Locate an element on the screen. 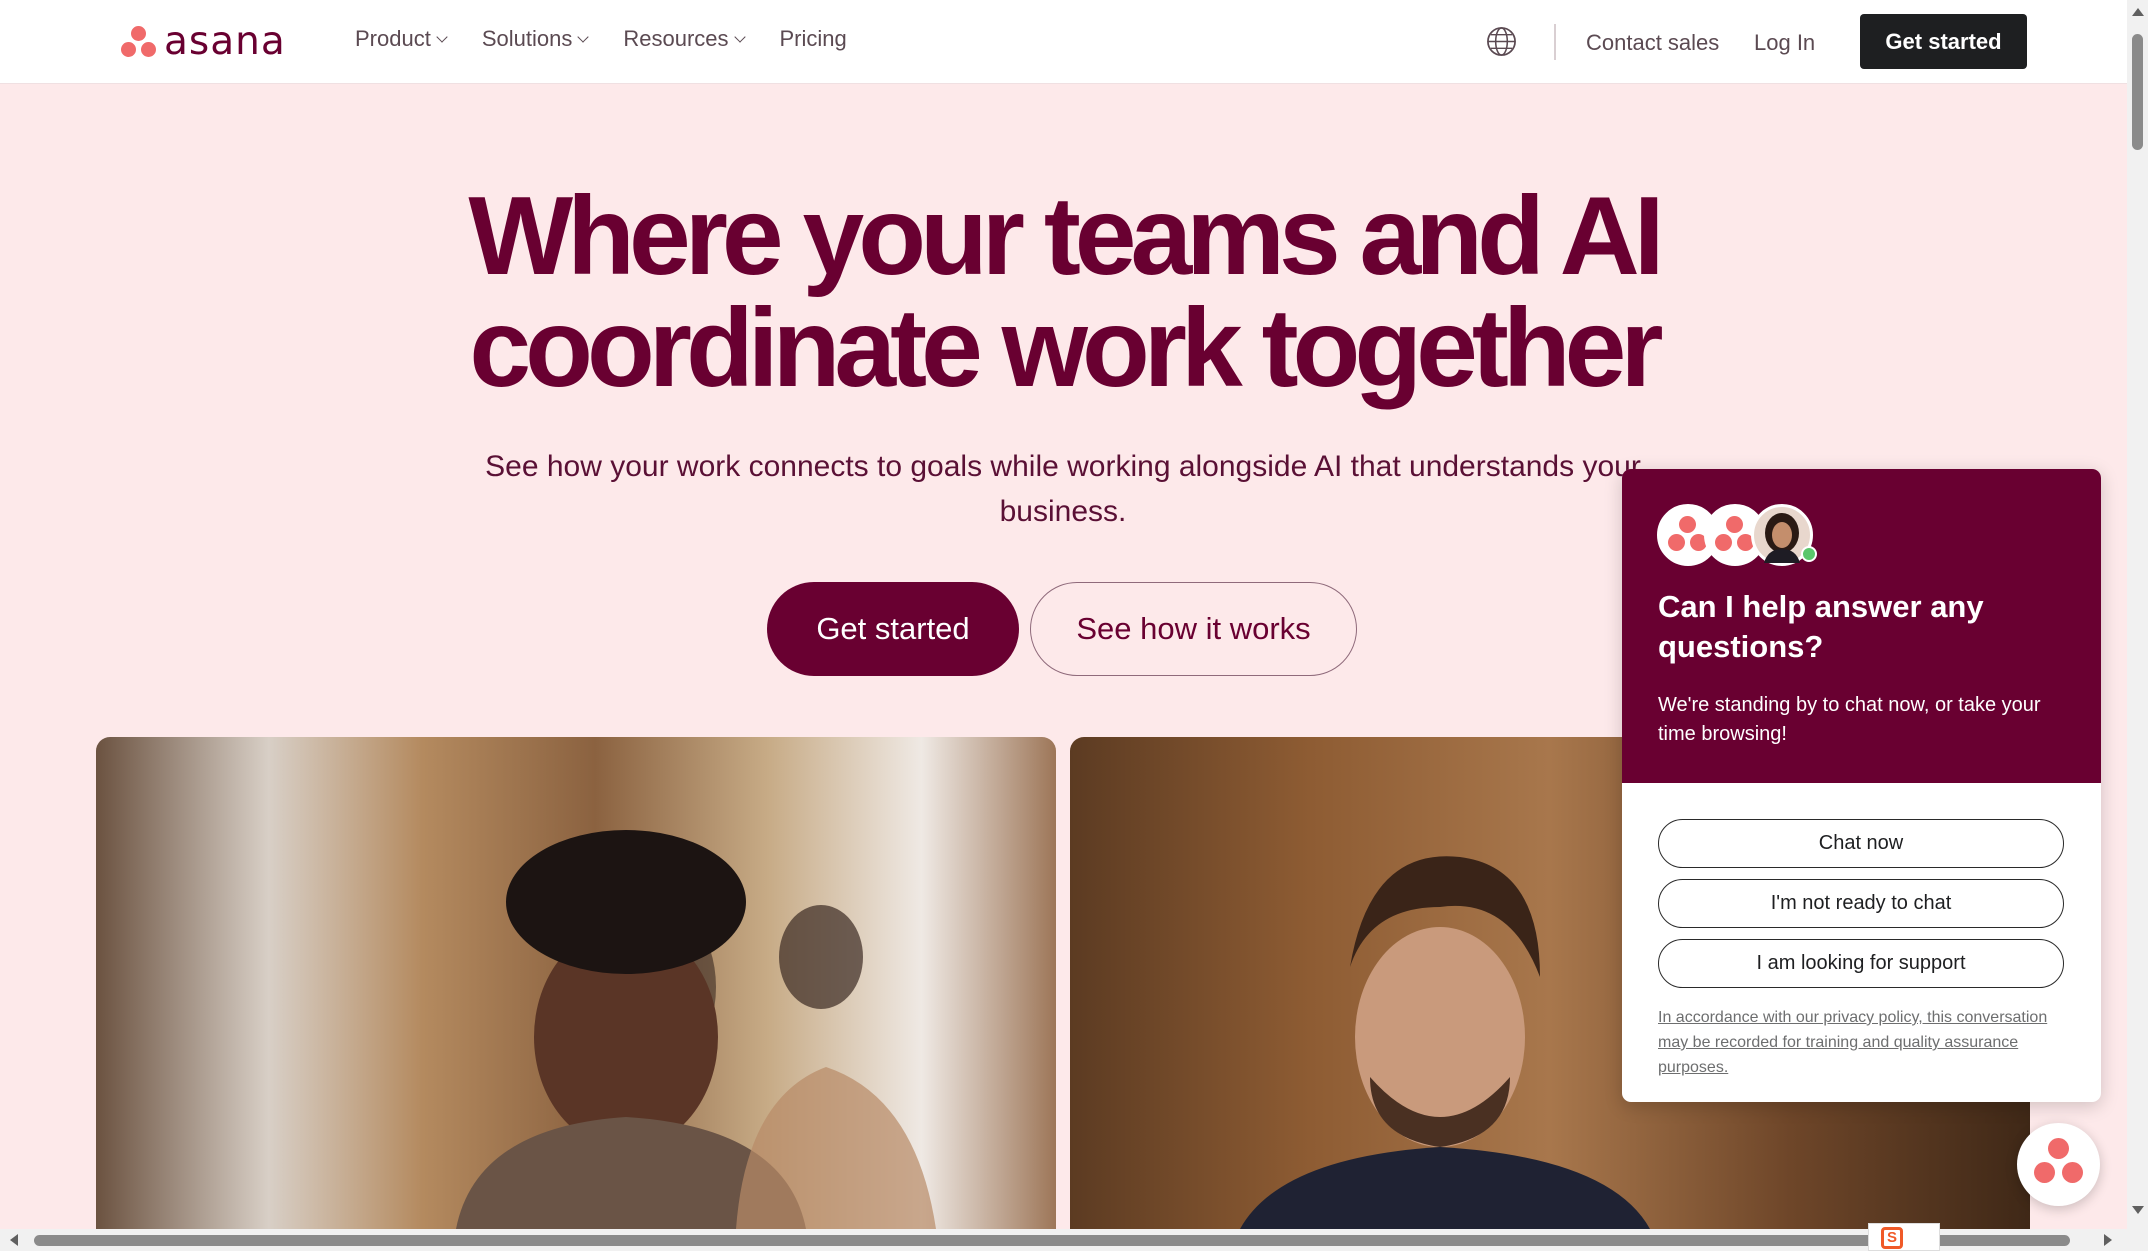  hero-title-line-1: Where your teams and AI is located at coordinates (1066, 236).